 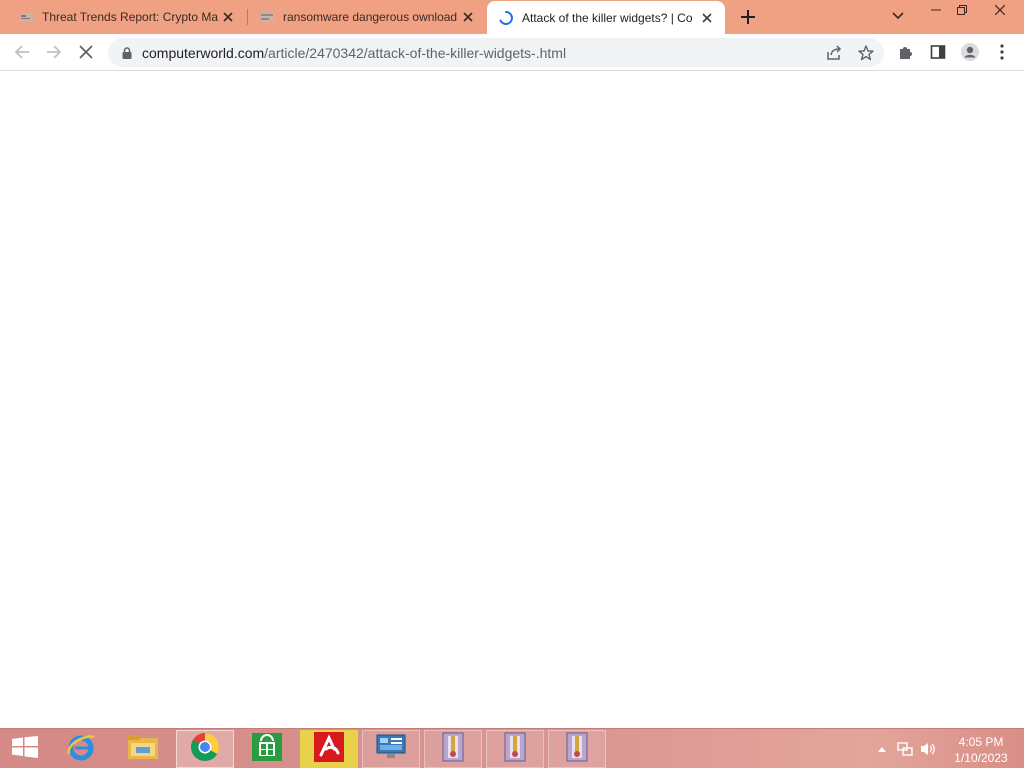 What do you see at coordinates (203, 52) in the screenshot?
I see `url-domain: computerworld.com` at bounding box center [203, 52].